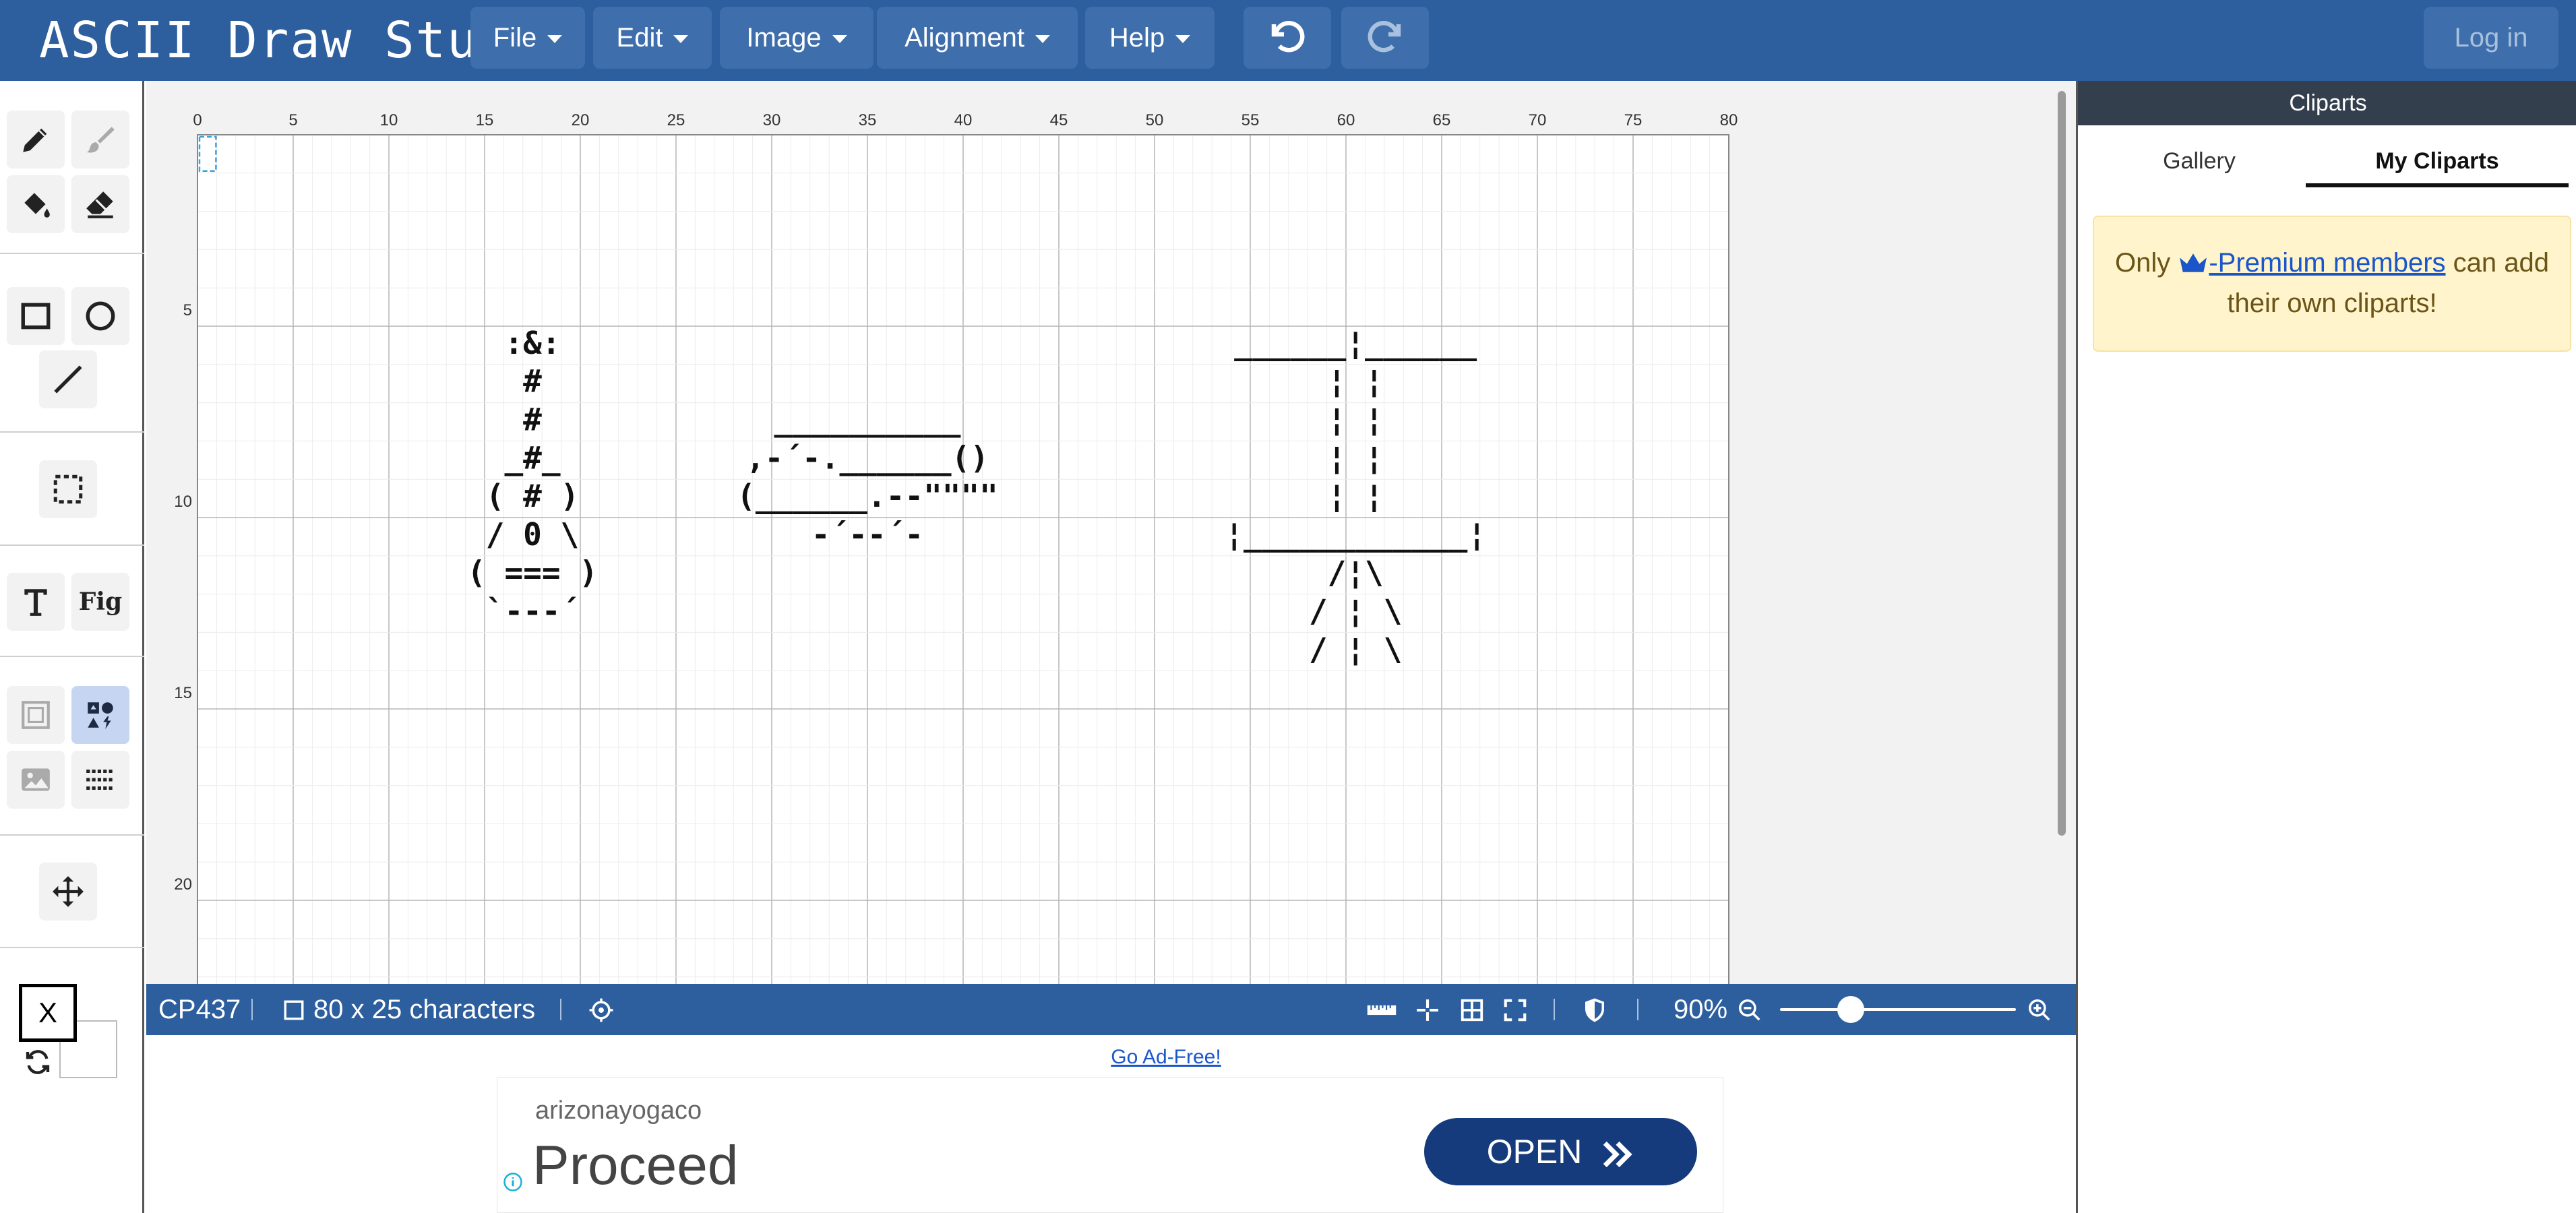  Describe the element at coordinates (868, 120) in the screenshot. I see `ruler-x-tick: 35` at that location.